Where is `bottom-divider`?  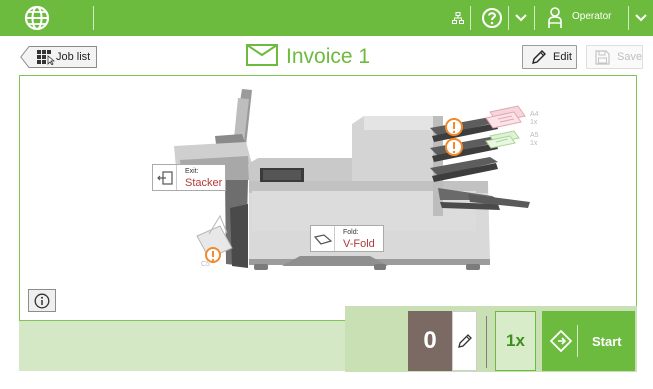 bottom-divider is located at coordinates (486, 342).